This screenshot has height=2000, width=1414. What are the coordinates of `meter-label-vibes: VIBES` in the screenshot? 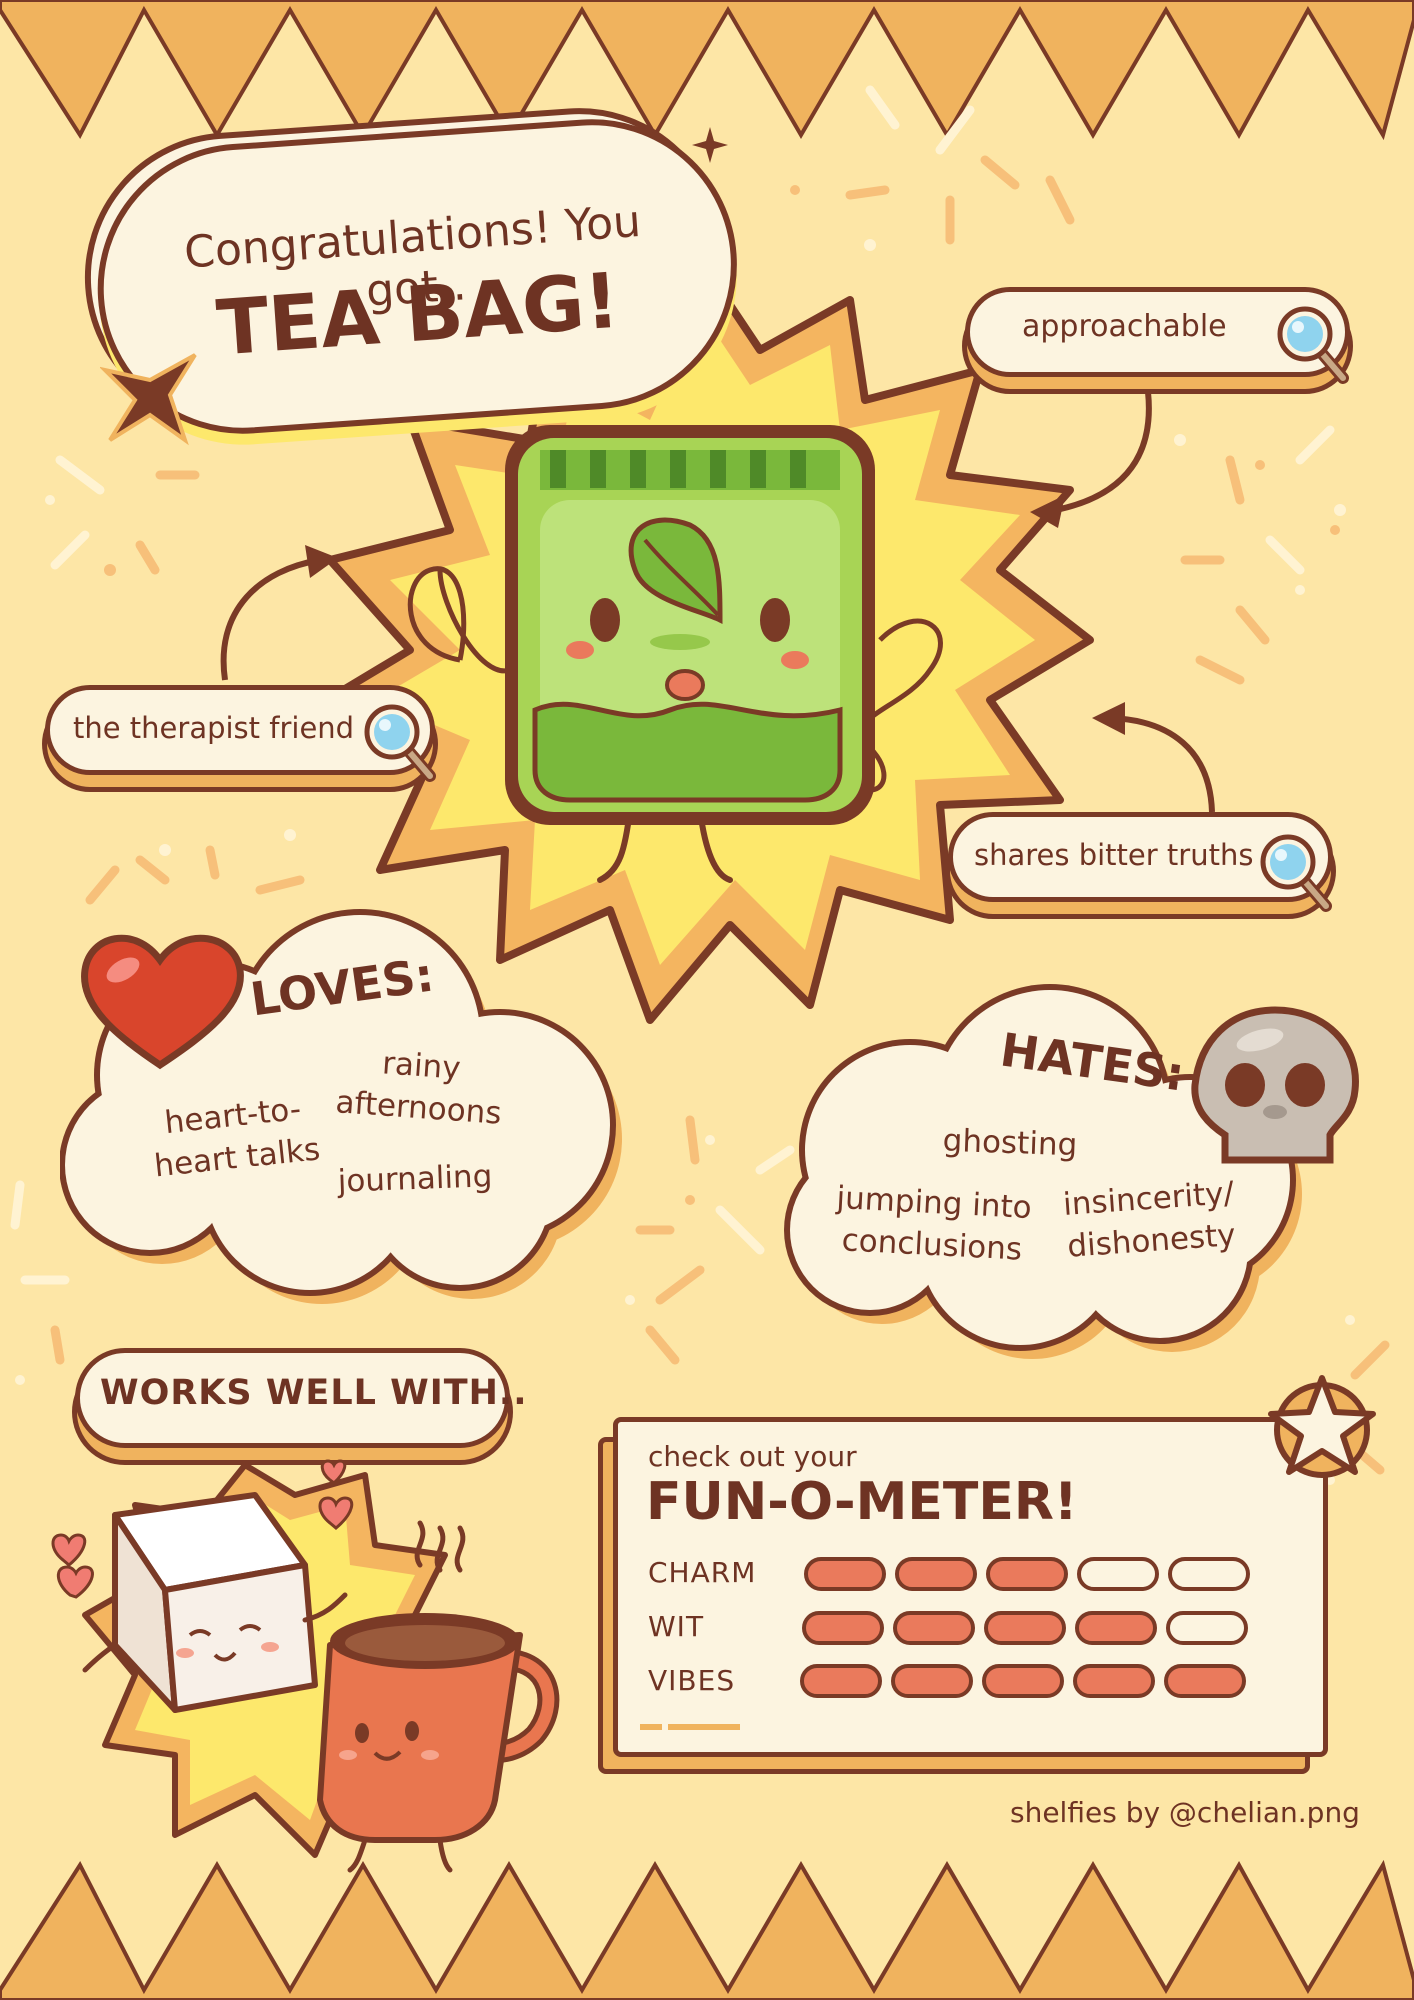 It's located at (692, 1680).